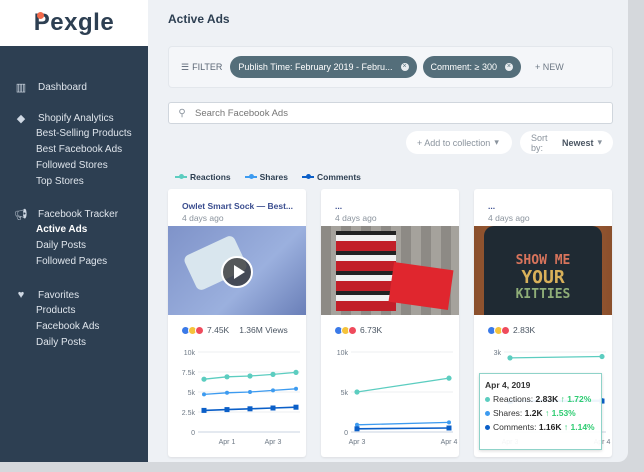  What do you see at coordinates (92, 230) in the screenshot?
I see `sidebar-item-active-ads: Active Ads` at bounding box center [92, 230].